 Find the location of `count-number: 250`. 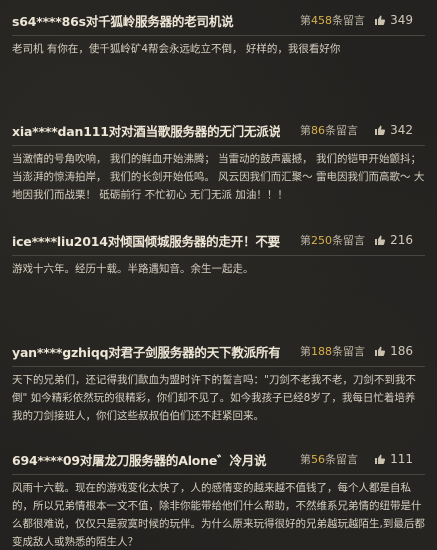

count-number: 250 is located at coordinates (321, 240).